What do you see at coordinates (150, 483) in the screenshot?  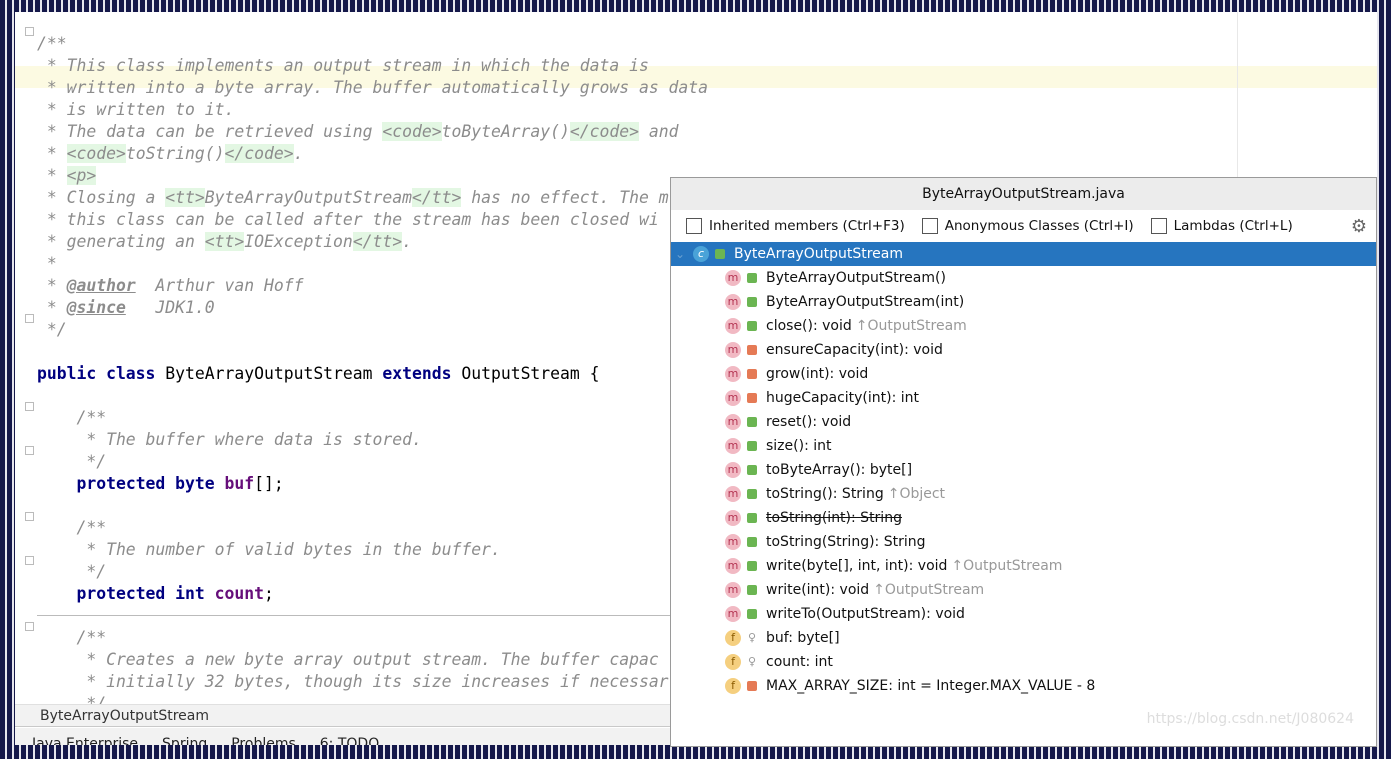 I see `code-token: protected byte` at bounding box center [150, 483].